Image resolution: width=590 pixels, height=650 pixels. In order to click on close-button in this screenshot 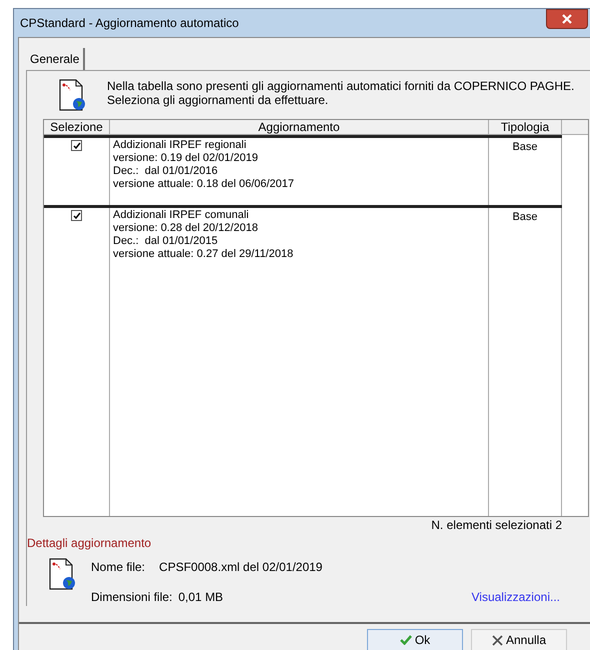, I will do `click(567, 19)`.